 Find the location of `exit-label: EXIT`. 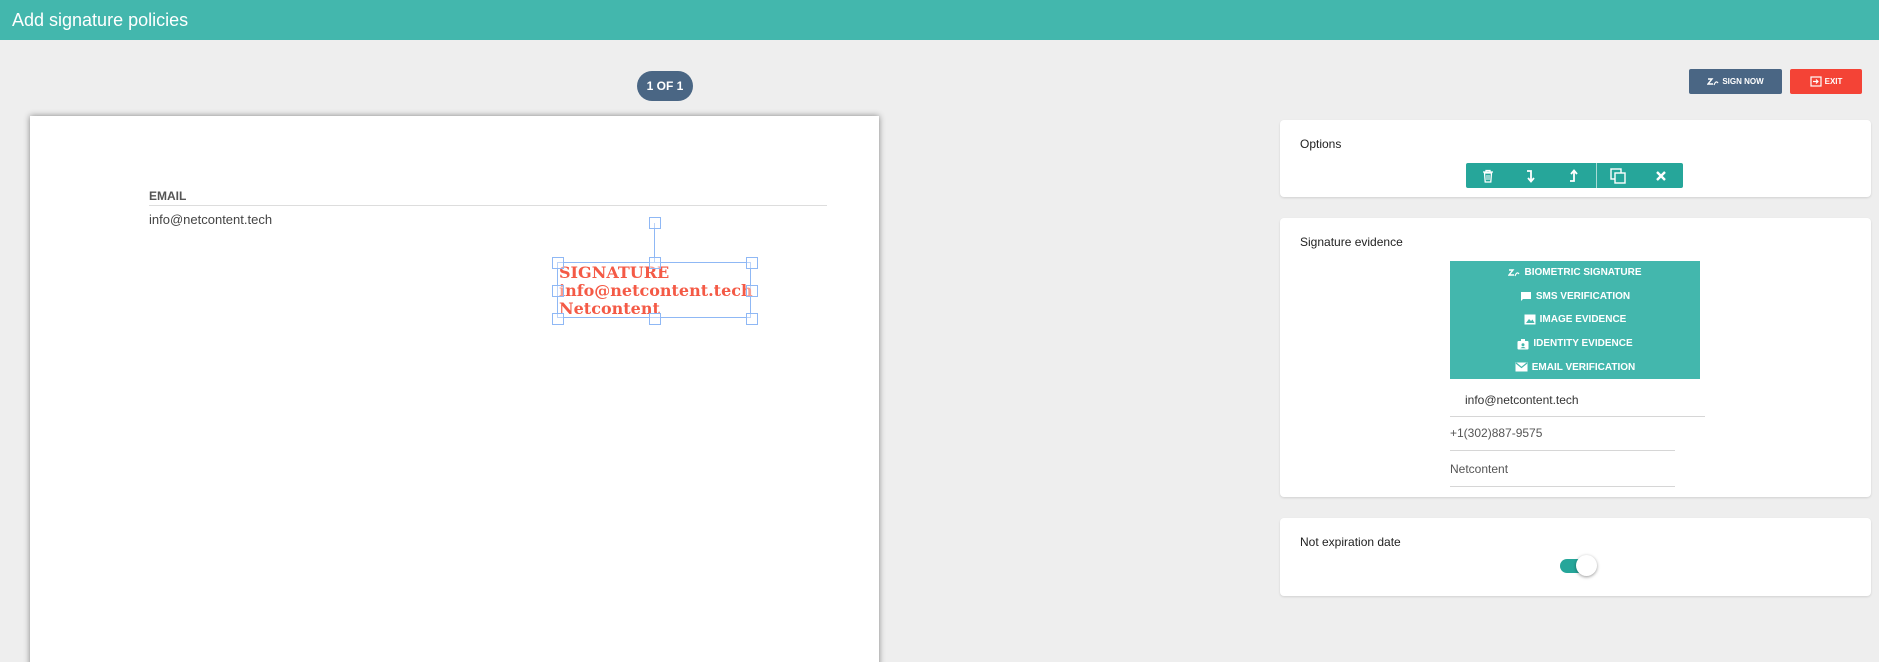

exit-label: EXIT is located at coordinates (1833, 81).